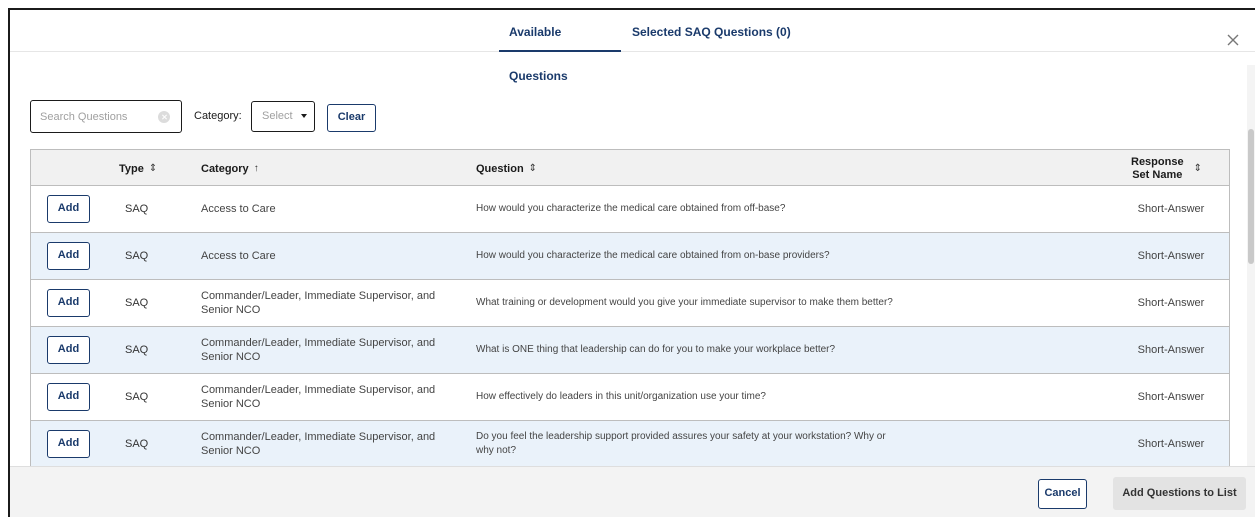 The height and width of the screenshot is (517, 1255). What do you see at coordinates (1179, 493) in the screenshot?
I see `add-questions-to-list-button: Add Questions to List` at bounding box center [1179, 493].